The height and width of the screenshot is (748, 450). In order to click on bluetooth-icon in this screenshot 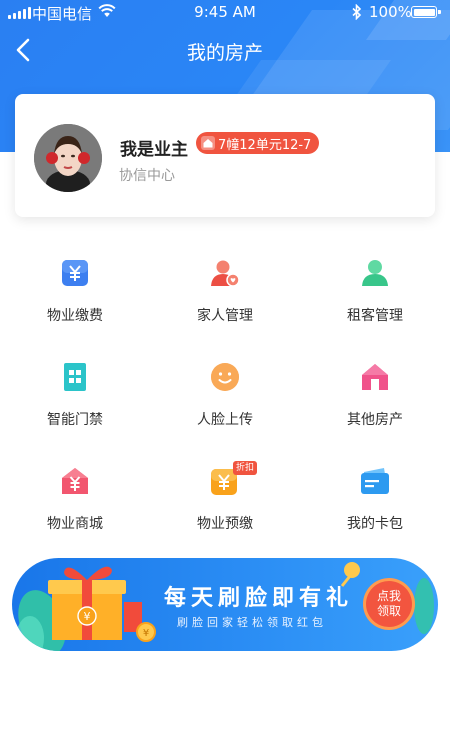, I will do `click(357, 12)`.